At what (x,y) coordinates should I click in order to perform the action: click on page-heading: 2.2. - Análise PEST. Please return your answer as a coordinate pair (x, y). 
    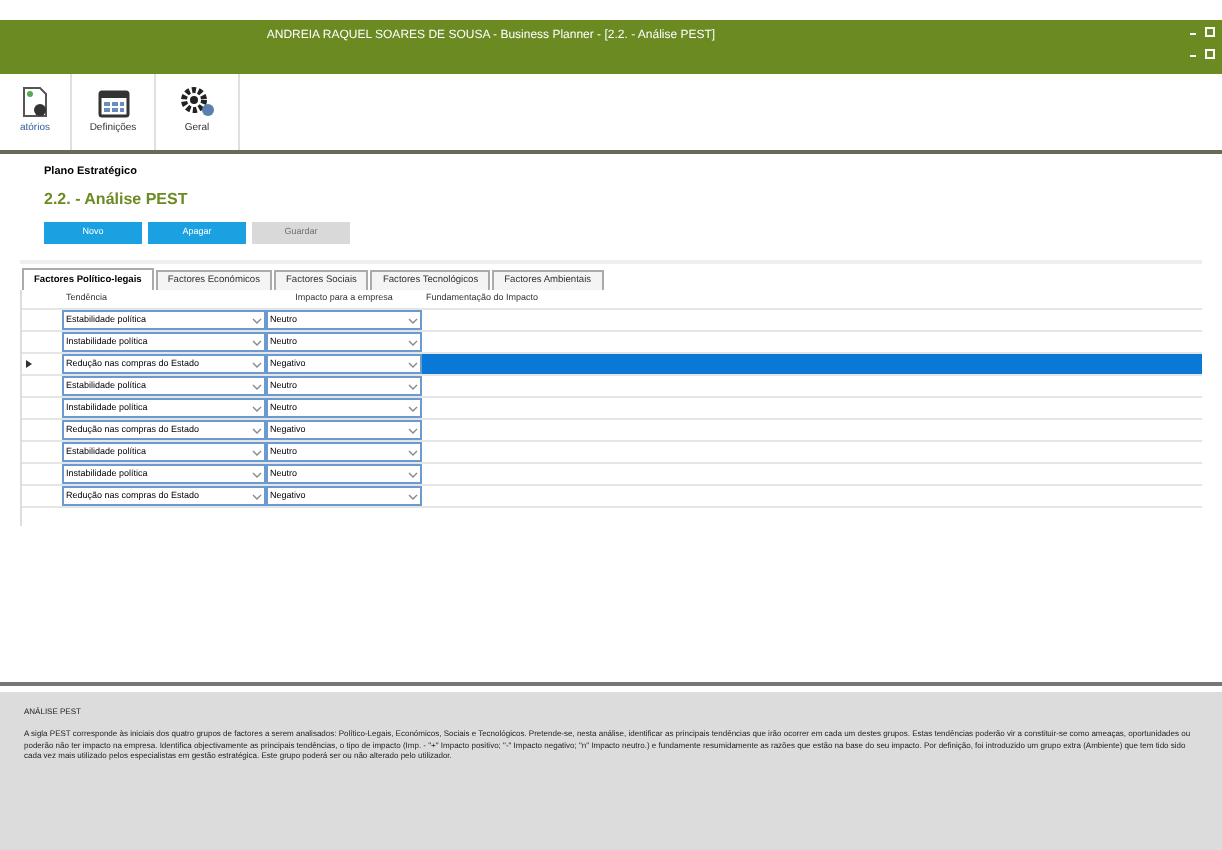
    Looking at the image, I should click on (117, 200).